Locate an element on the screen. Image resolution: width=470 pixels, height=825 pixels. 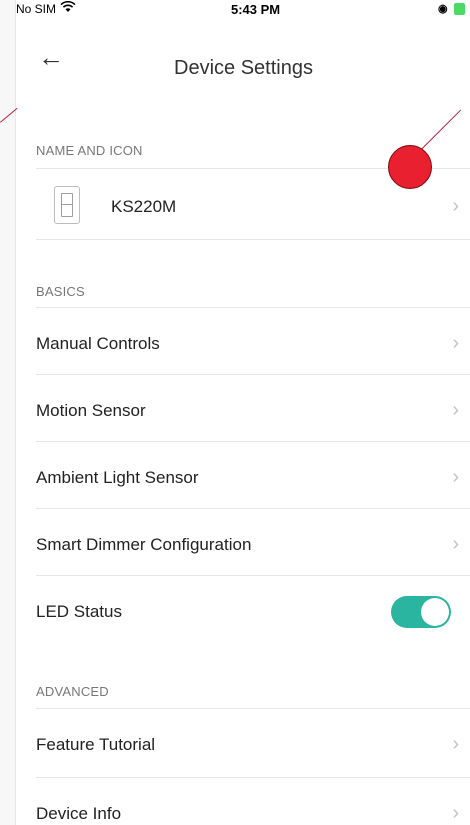
wifi-icon is located at coordinates (68, 8).